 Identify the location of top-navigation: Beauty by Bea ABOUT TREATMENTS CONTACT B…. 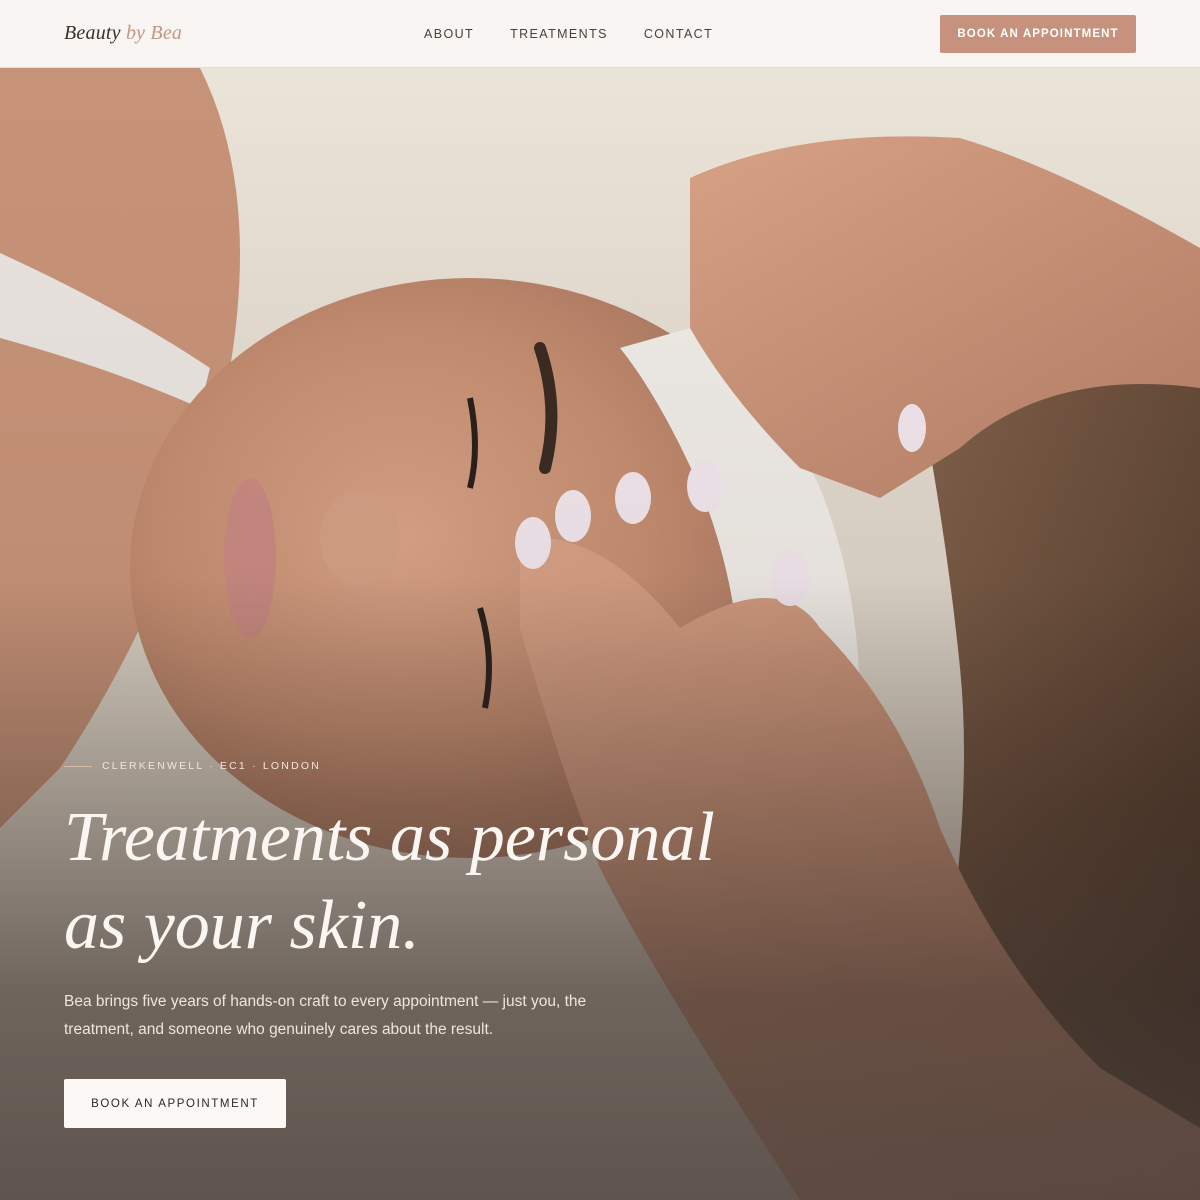
(600, 34).